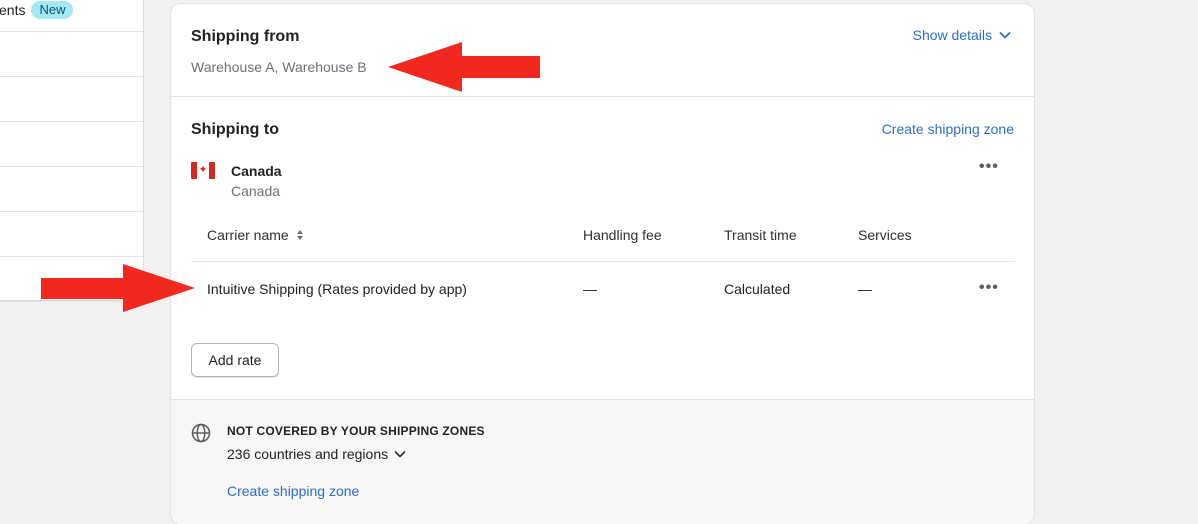  What do you see at coordinates (760, 235) in the screenshot?
I see `transit-time-header: Transit time` at bounding box center [760, 235].